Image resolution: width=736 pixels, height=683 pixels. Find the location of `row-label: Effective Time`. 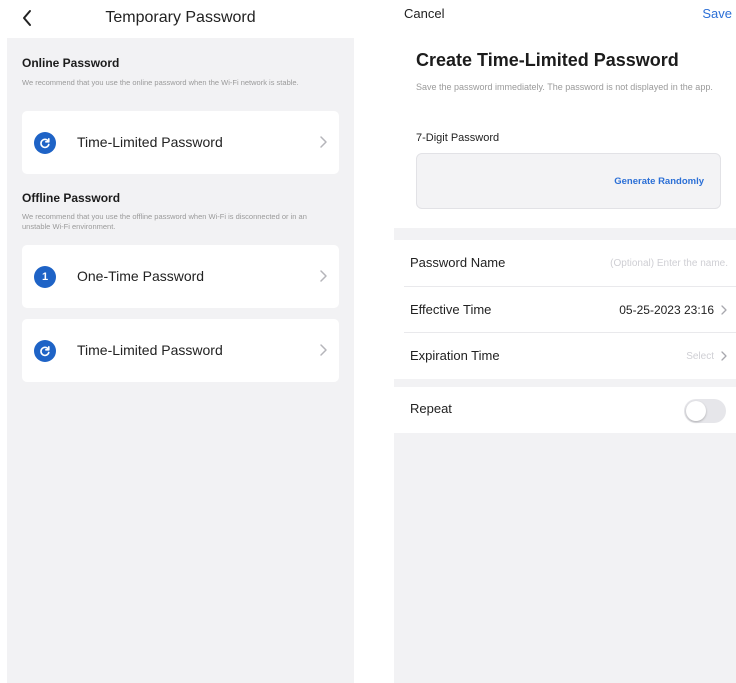

row-label: Effective Time is located at coordinates (451, 309).